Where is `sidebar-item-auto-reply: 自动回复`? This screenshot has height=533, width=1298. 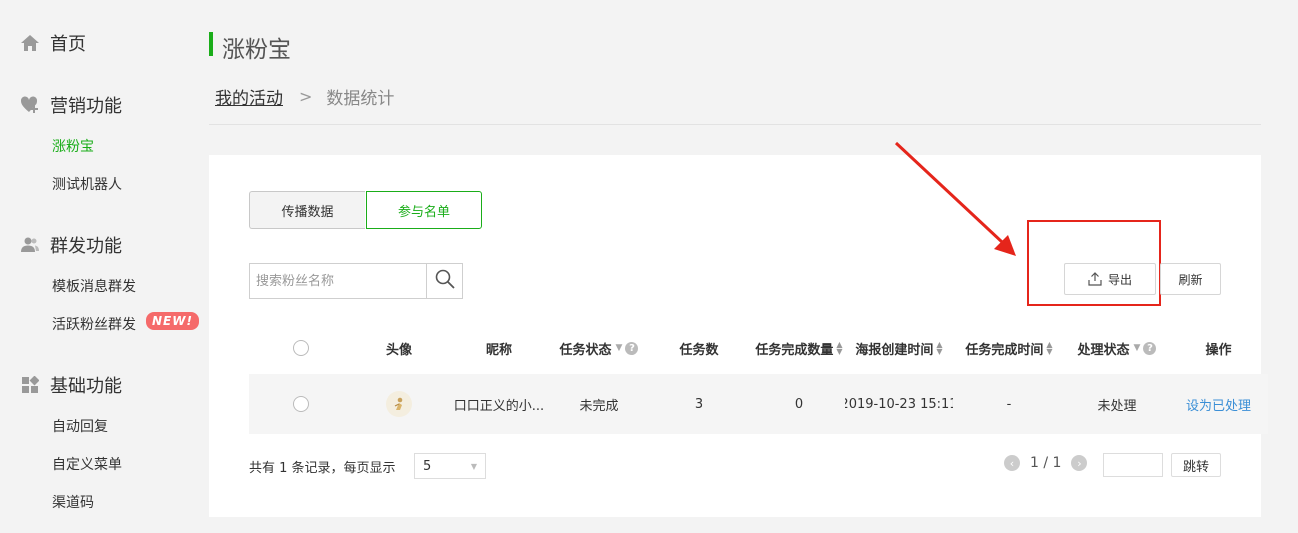
sidebar-item-auto-reply: 自动回复 is located at coordinates (80, 426).